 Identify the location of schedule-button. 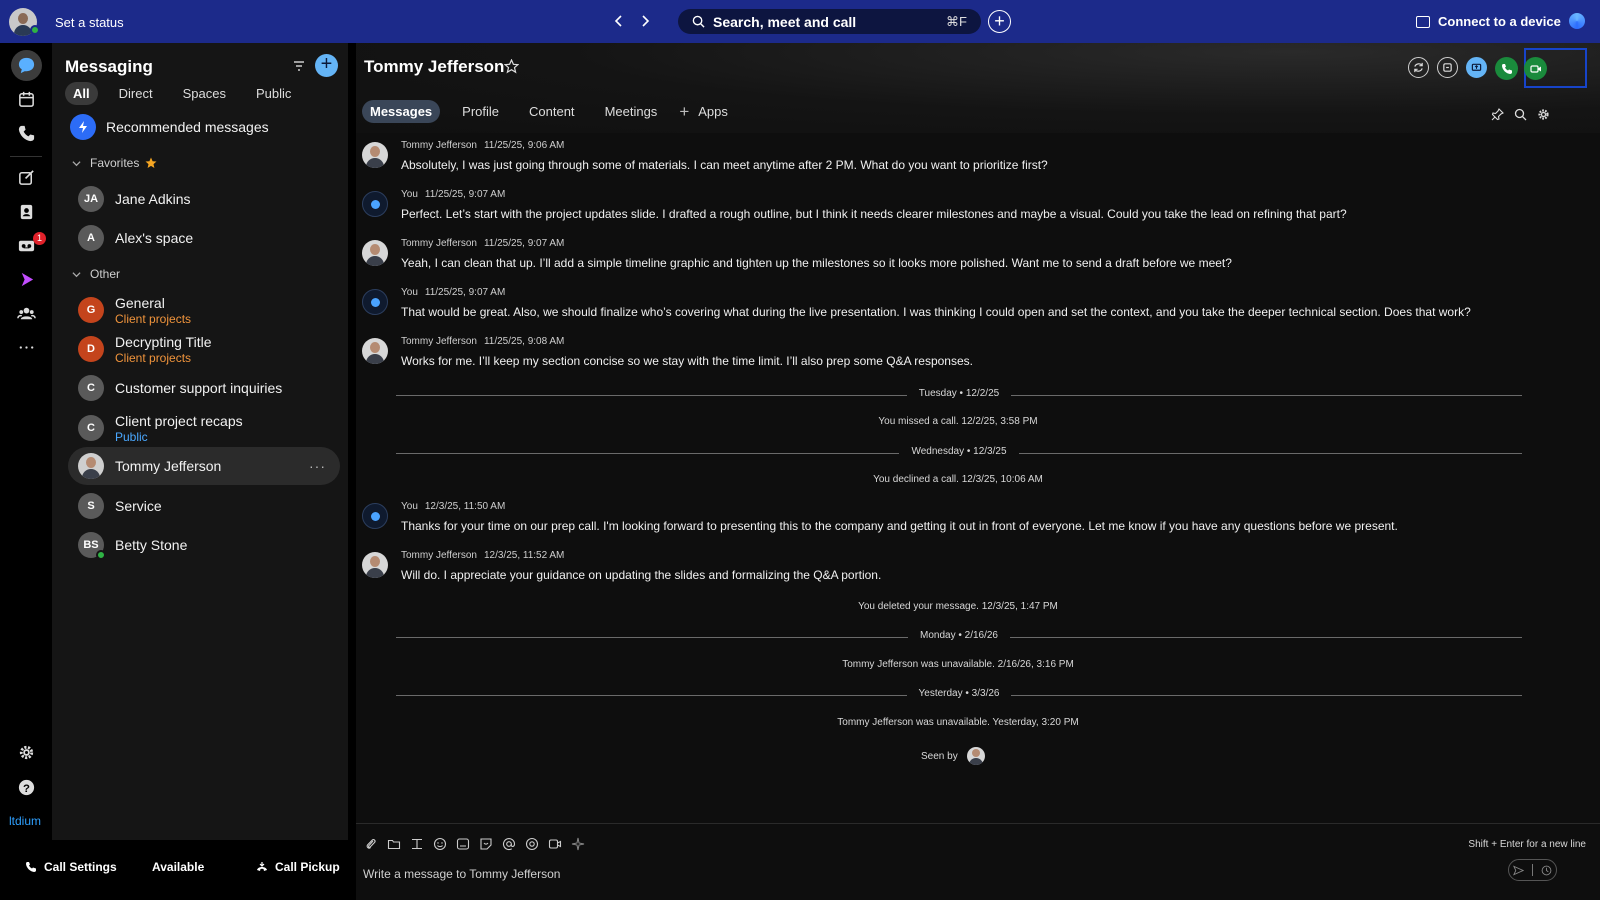
(1447, 67).